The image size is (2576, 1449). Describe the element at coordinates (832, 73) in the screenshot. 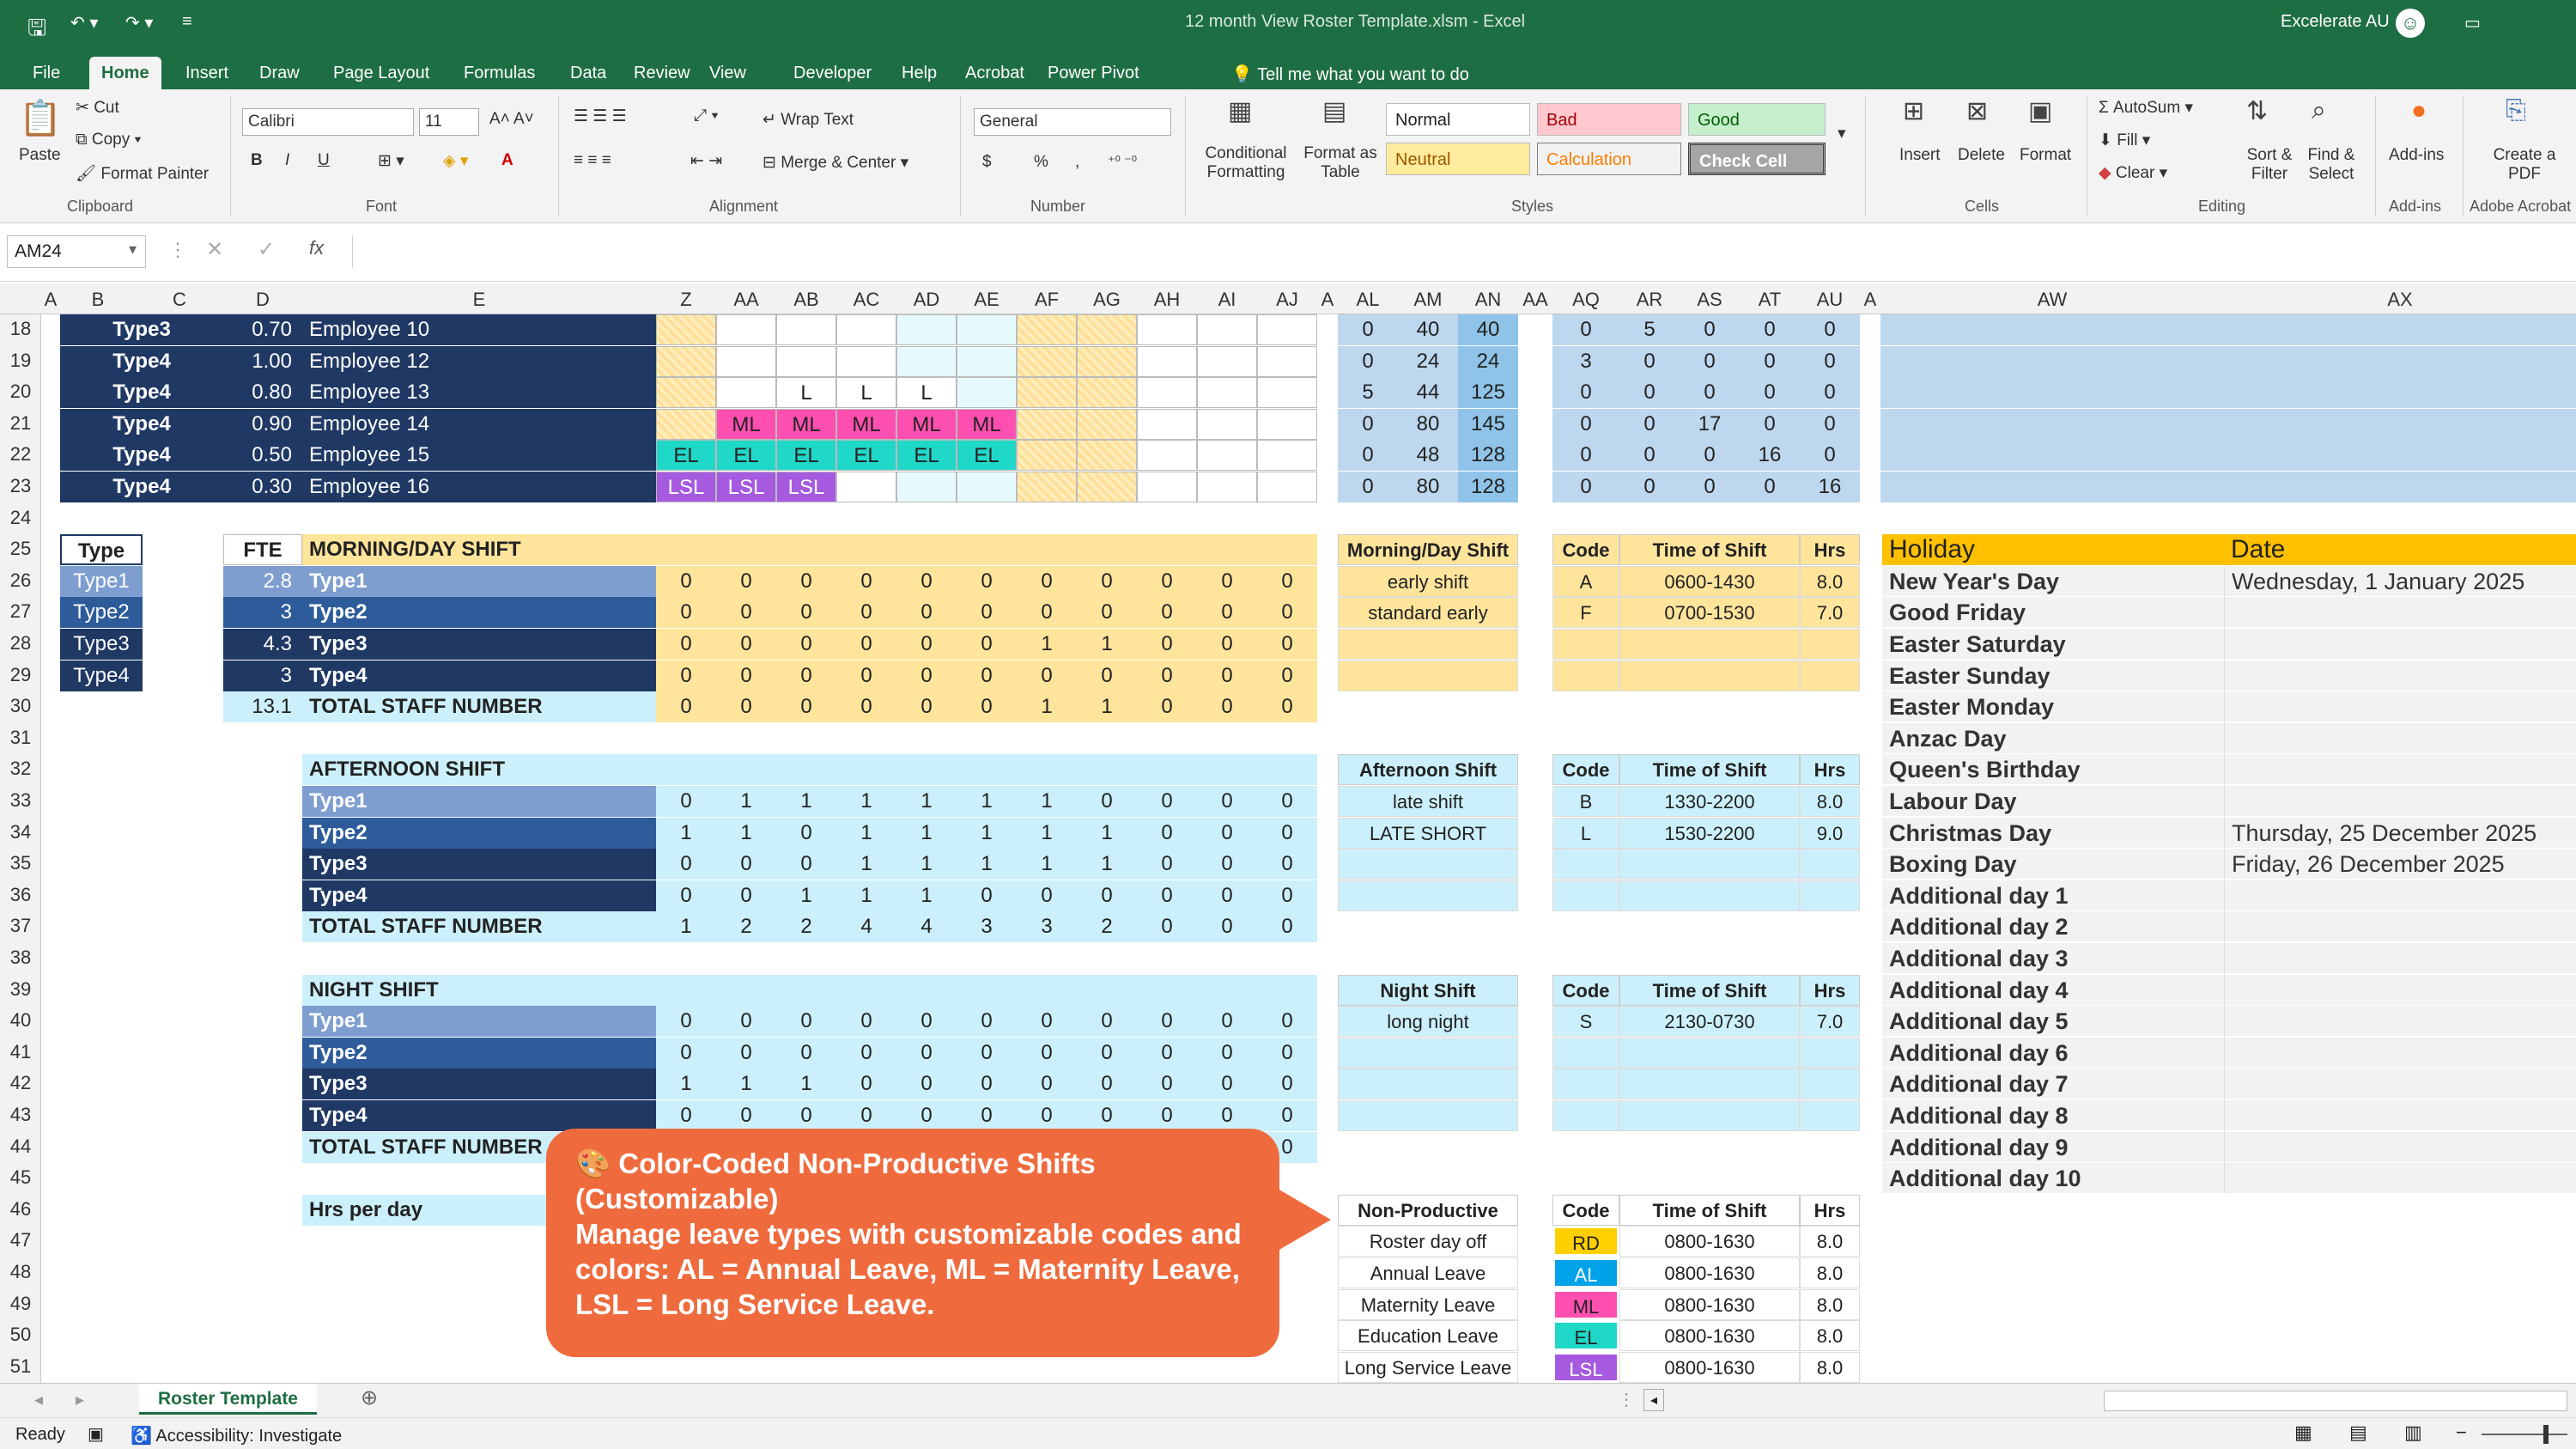

I see `tab-developer: Developer` at that location.